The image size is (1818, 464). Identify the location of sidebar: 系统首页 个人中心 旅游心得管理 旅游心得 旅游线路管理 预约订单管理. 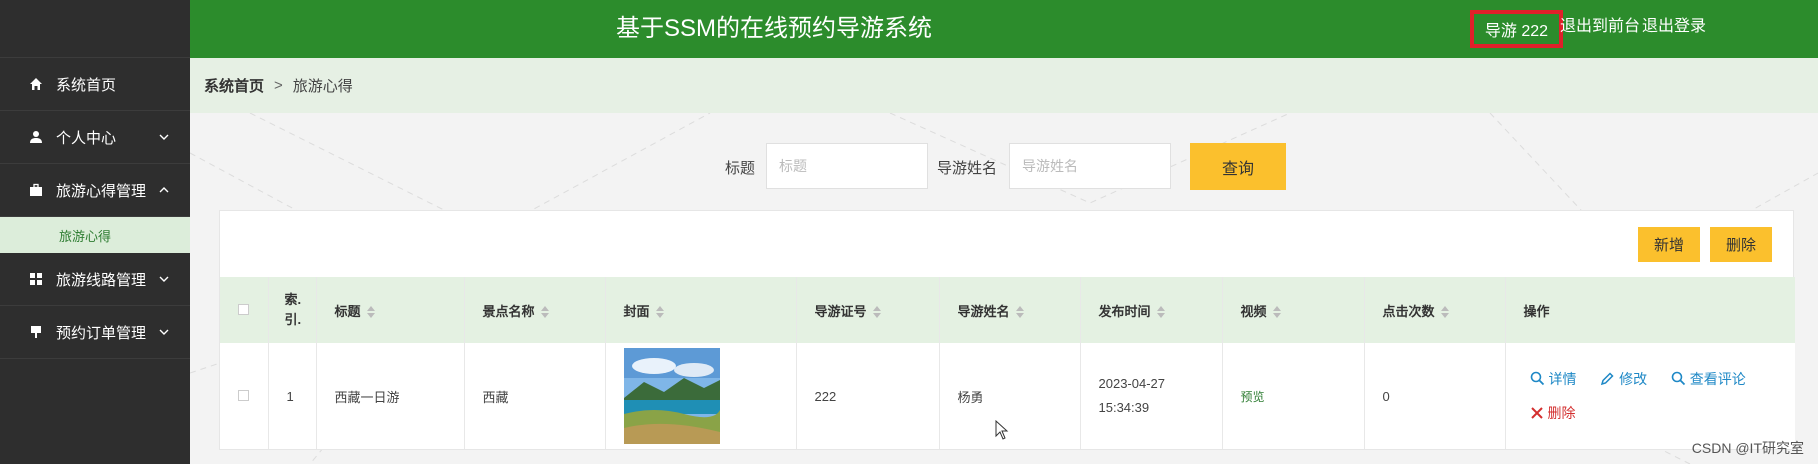
(95, 232).